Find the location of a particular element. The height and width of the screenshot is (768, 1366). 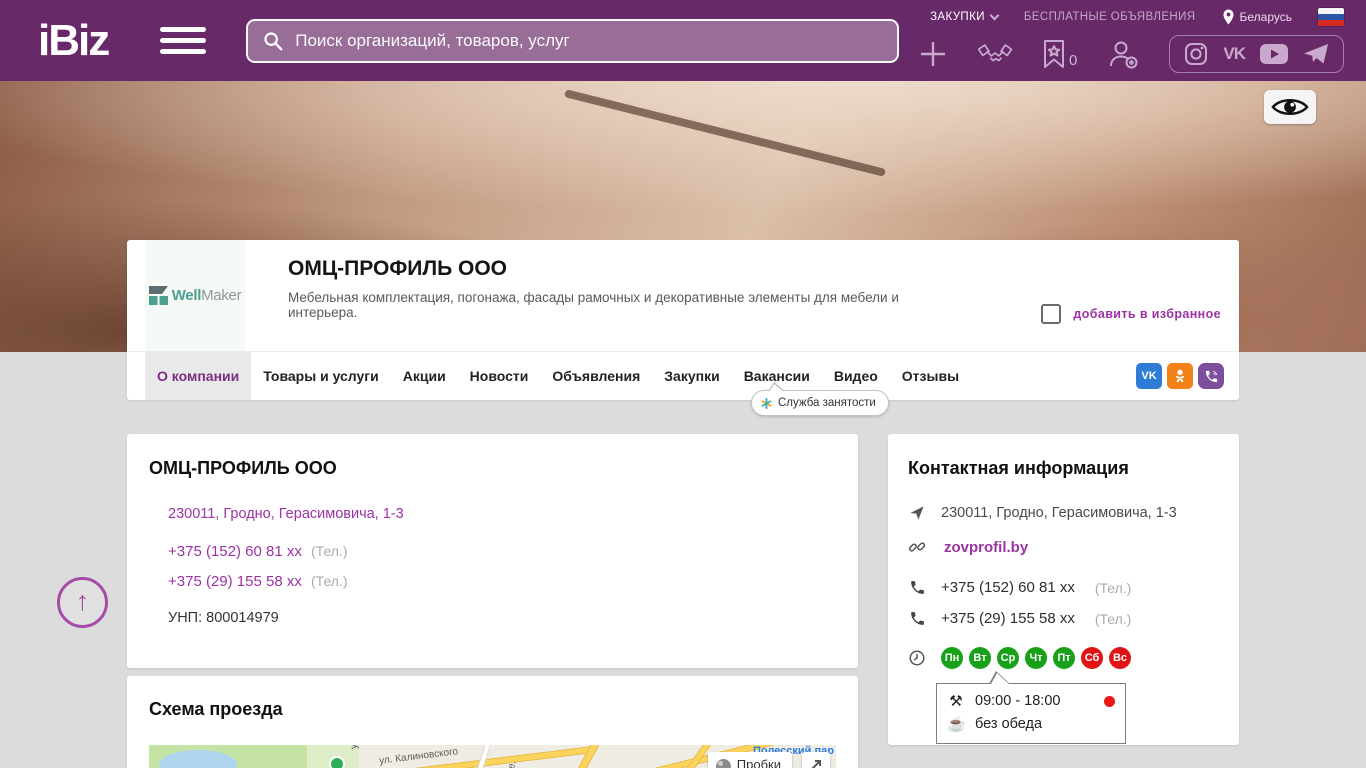

partnership-button is located at coordinates (995, 54).